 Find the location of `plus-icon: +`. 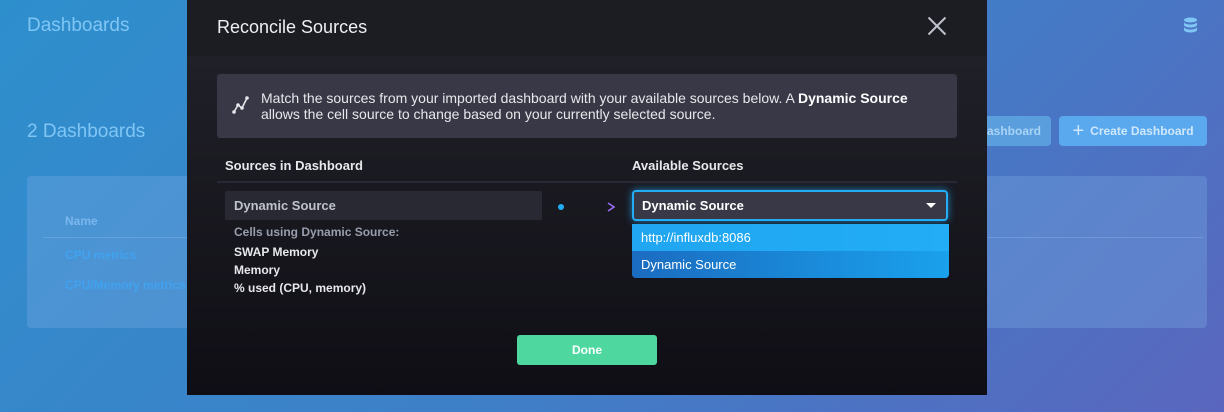

plus-icon: + is located at coordinates (1078, 131).